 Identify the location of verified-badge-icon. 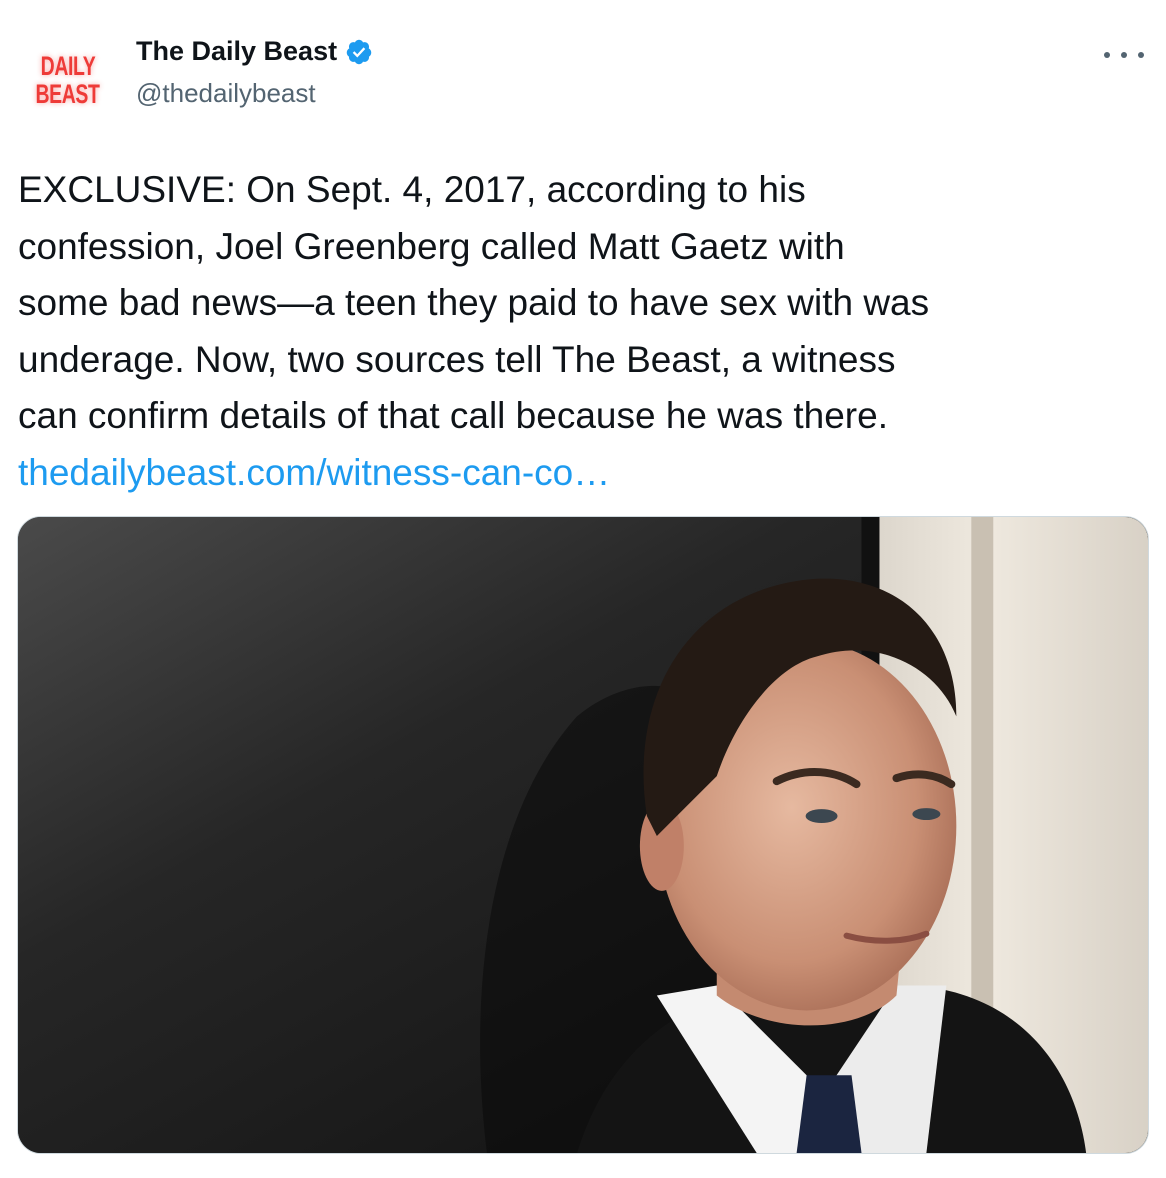
(359, 52).